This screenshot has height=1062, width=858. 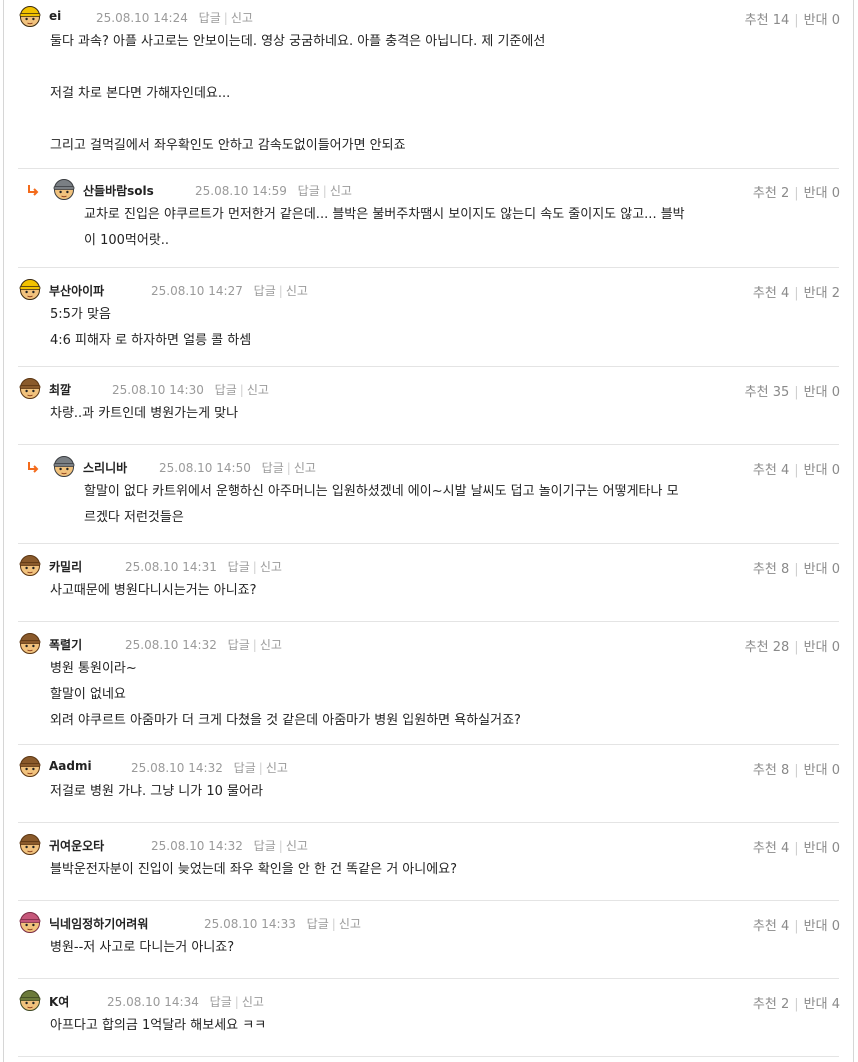 What do you see at coordinates (156, 791) in the screenshot?
I see `comment-text-line: 저걸로 병원 가냐. 그냥 니가 10 물어라` at bounding box center [156, 791].